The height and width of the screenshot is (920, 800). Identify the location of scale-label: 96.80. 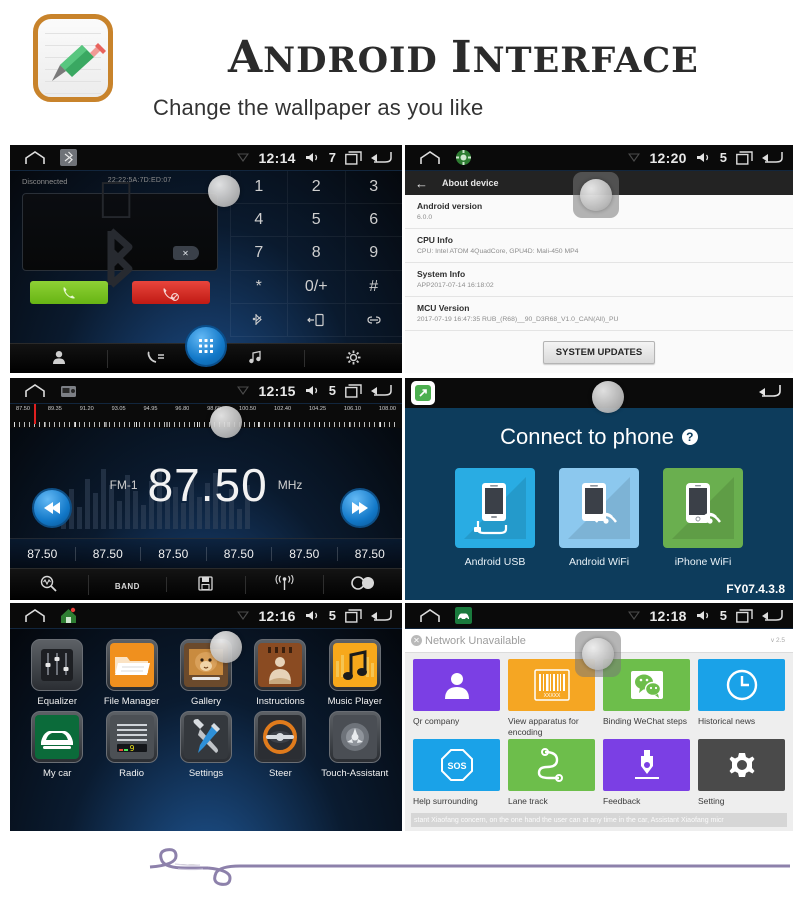
(182, 409).